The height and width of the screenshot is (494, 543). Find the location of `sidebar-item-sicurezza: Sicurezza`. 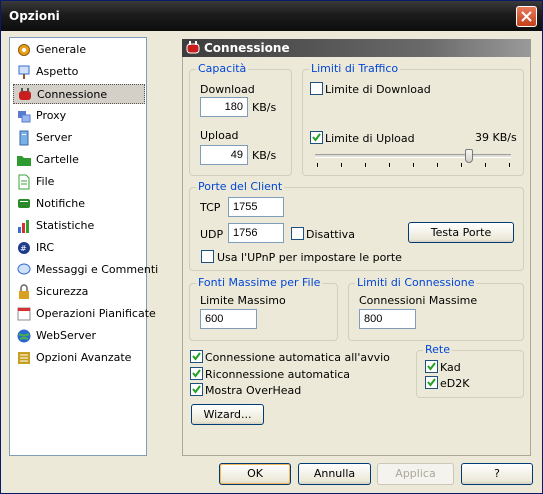

sidebar-item-sicurezza: Sicurezza is located at coordinates (79, 292).